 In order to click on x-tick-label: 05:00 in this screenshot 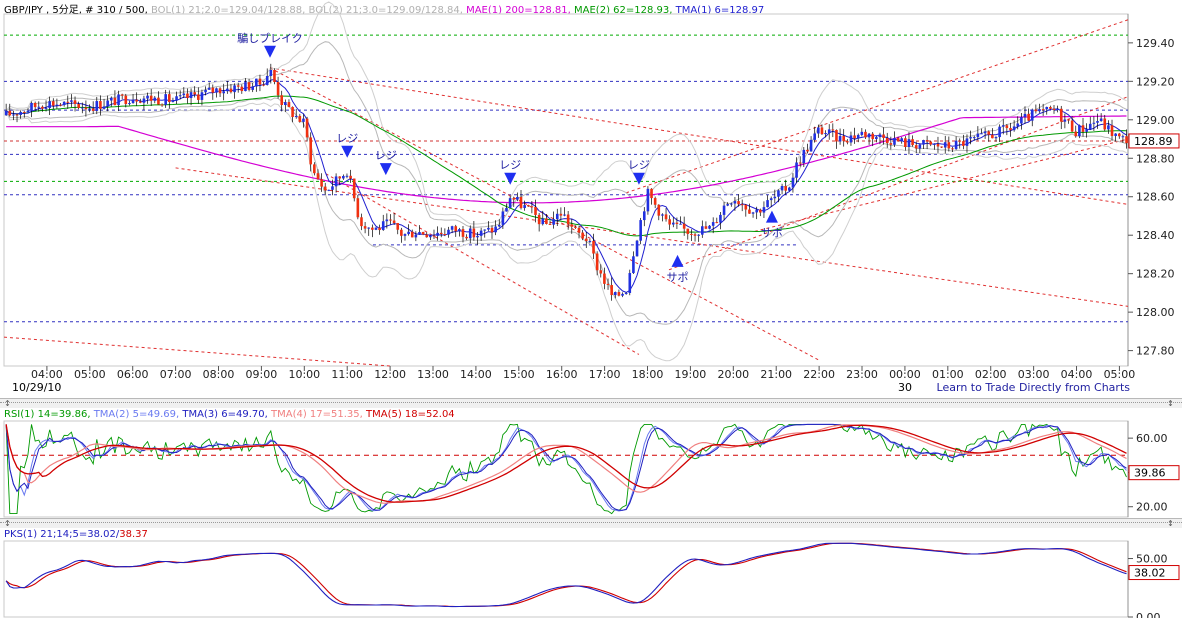, I will do `click(1120, 374)`.